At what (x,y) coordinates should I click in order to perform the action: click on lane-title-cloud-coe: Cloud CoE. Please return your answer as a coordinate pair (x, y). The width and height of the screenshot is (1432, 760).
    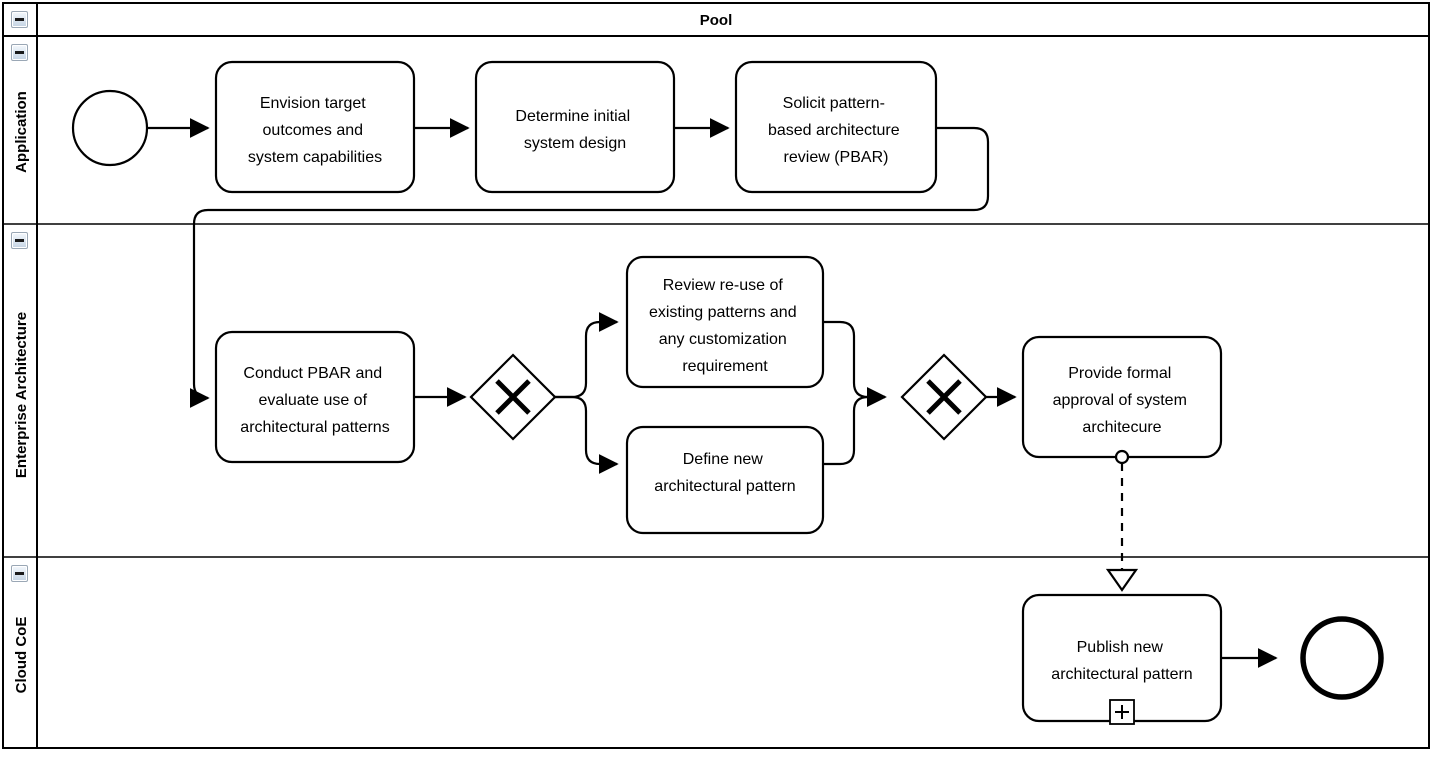
    Looking at the image, I should click on (21, 655).